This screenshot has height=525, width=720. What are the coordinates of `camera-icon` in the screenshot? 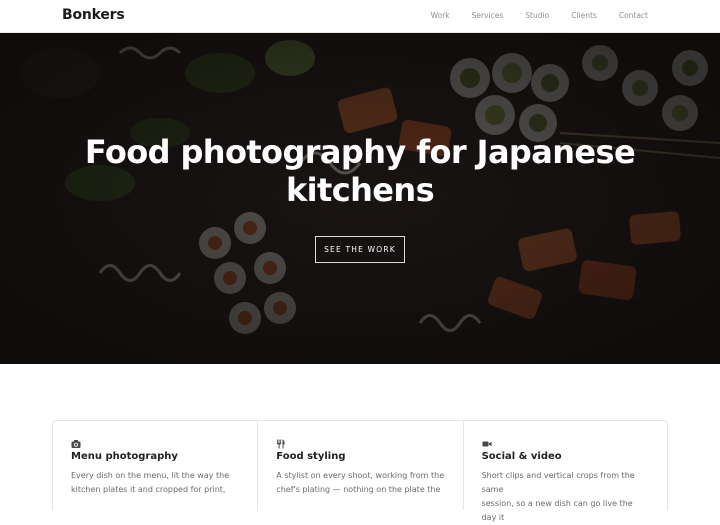 It's located at (76, 444).